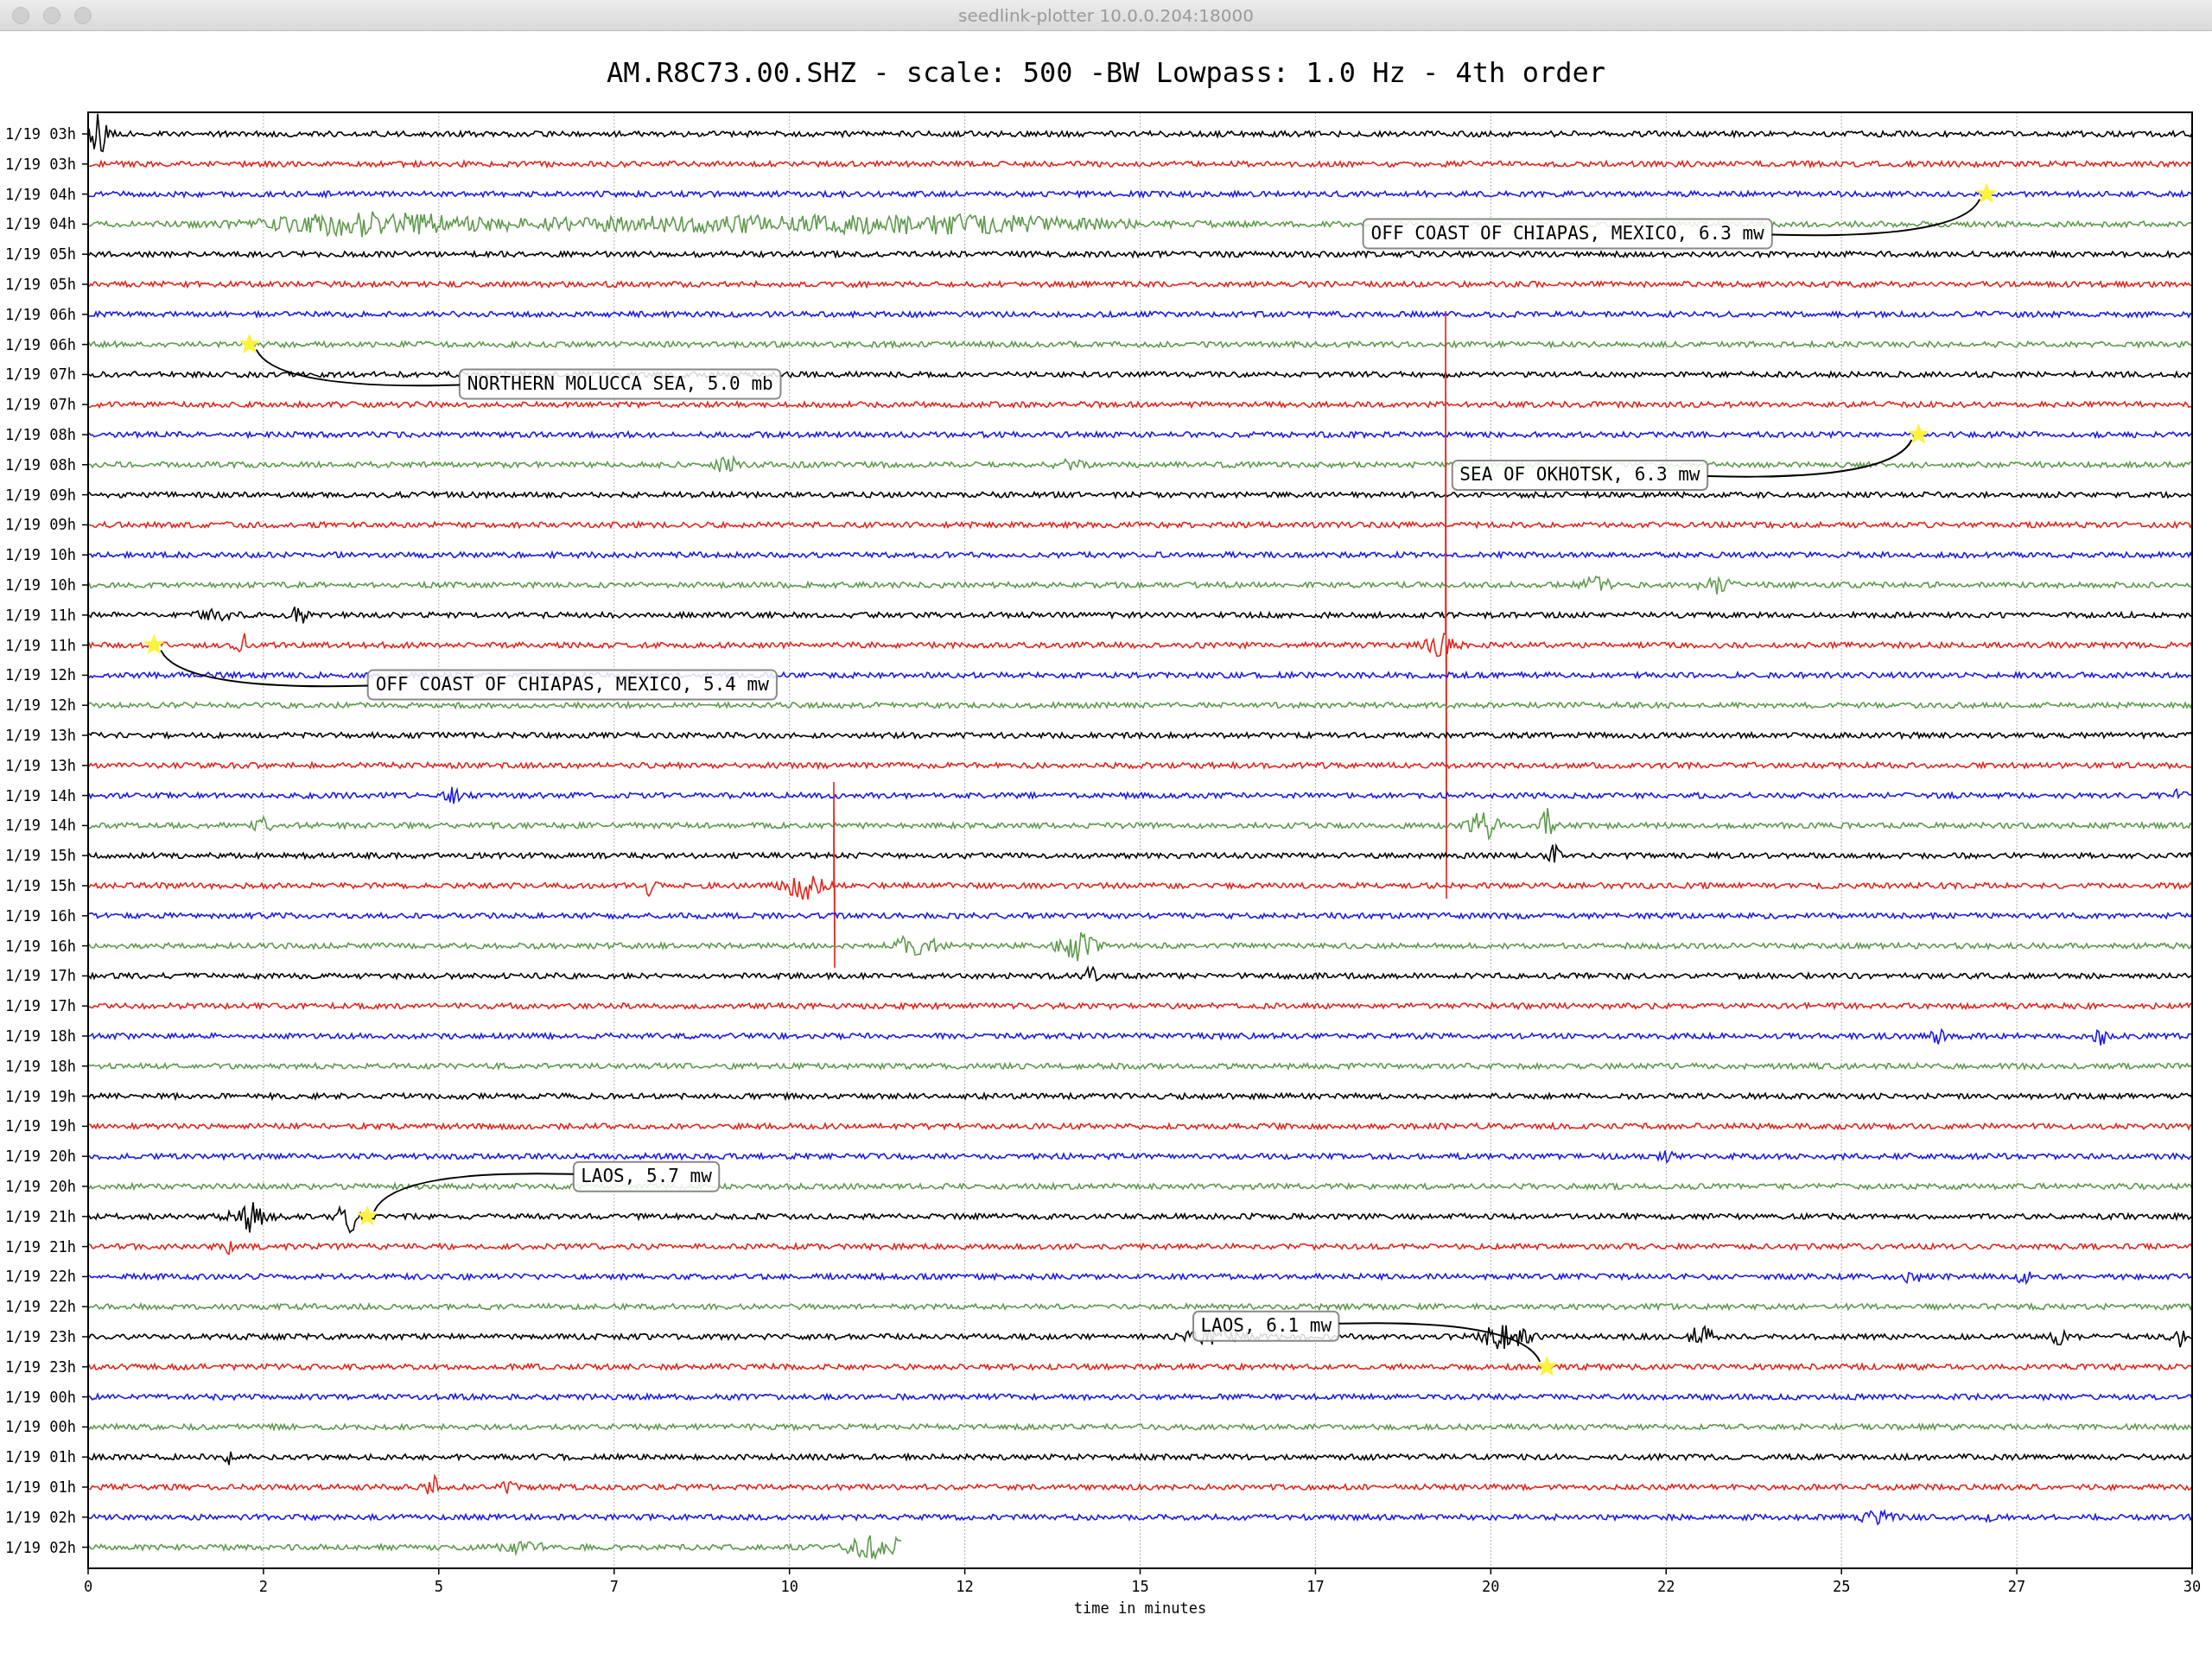  Describe the element at coordinates (83, 15) in the screenshot. I see `zoom-button` at that location.